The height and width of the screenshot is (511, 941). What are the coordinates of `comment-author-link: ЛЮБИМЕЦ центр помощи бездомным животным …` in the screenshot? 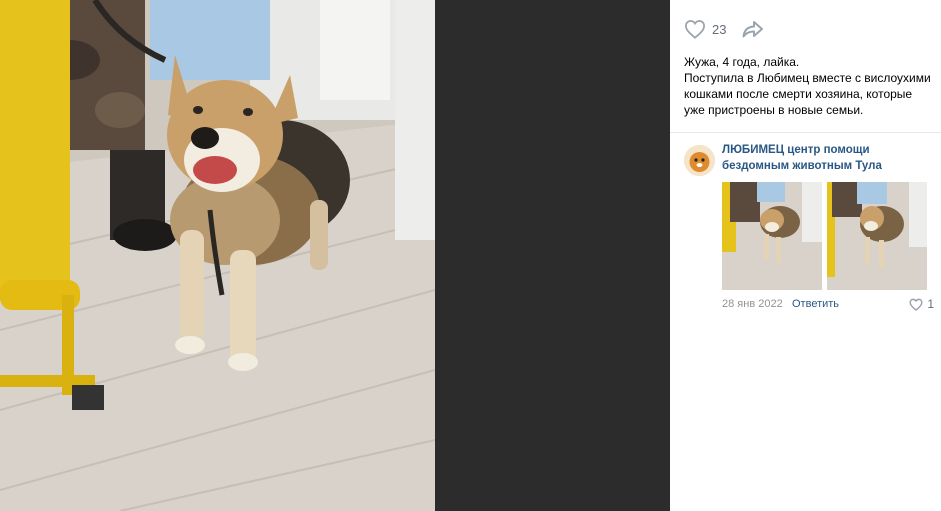 It's located at (822, 158).